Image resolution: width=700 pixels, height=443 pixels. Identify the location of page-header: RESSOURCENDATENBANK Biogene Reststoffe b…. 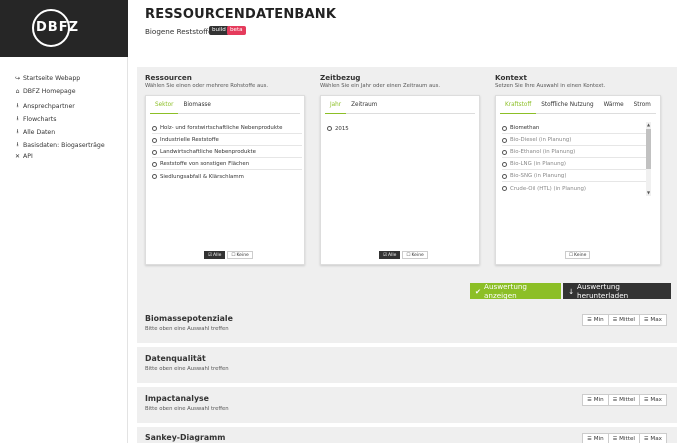
(414, 28).